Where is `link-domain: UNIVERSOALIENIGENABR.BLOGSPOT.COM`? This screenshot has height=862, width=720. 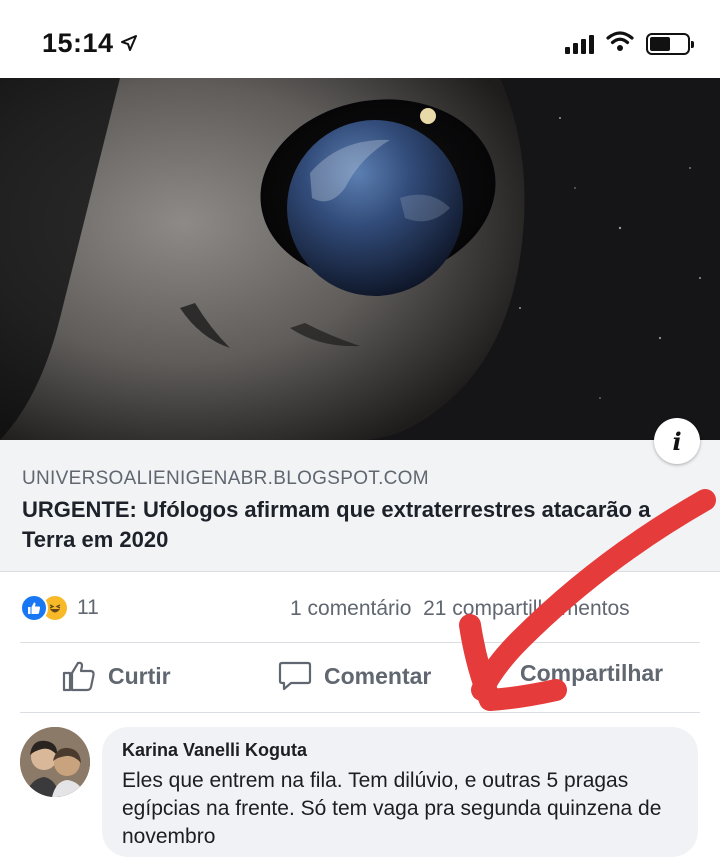 link-domain: UNIVERSOALIENIGENABR.BLOGSPOT.COM is located at coordinates (225, 478).